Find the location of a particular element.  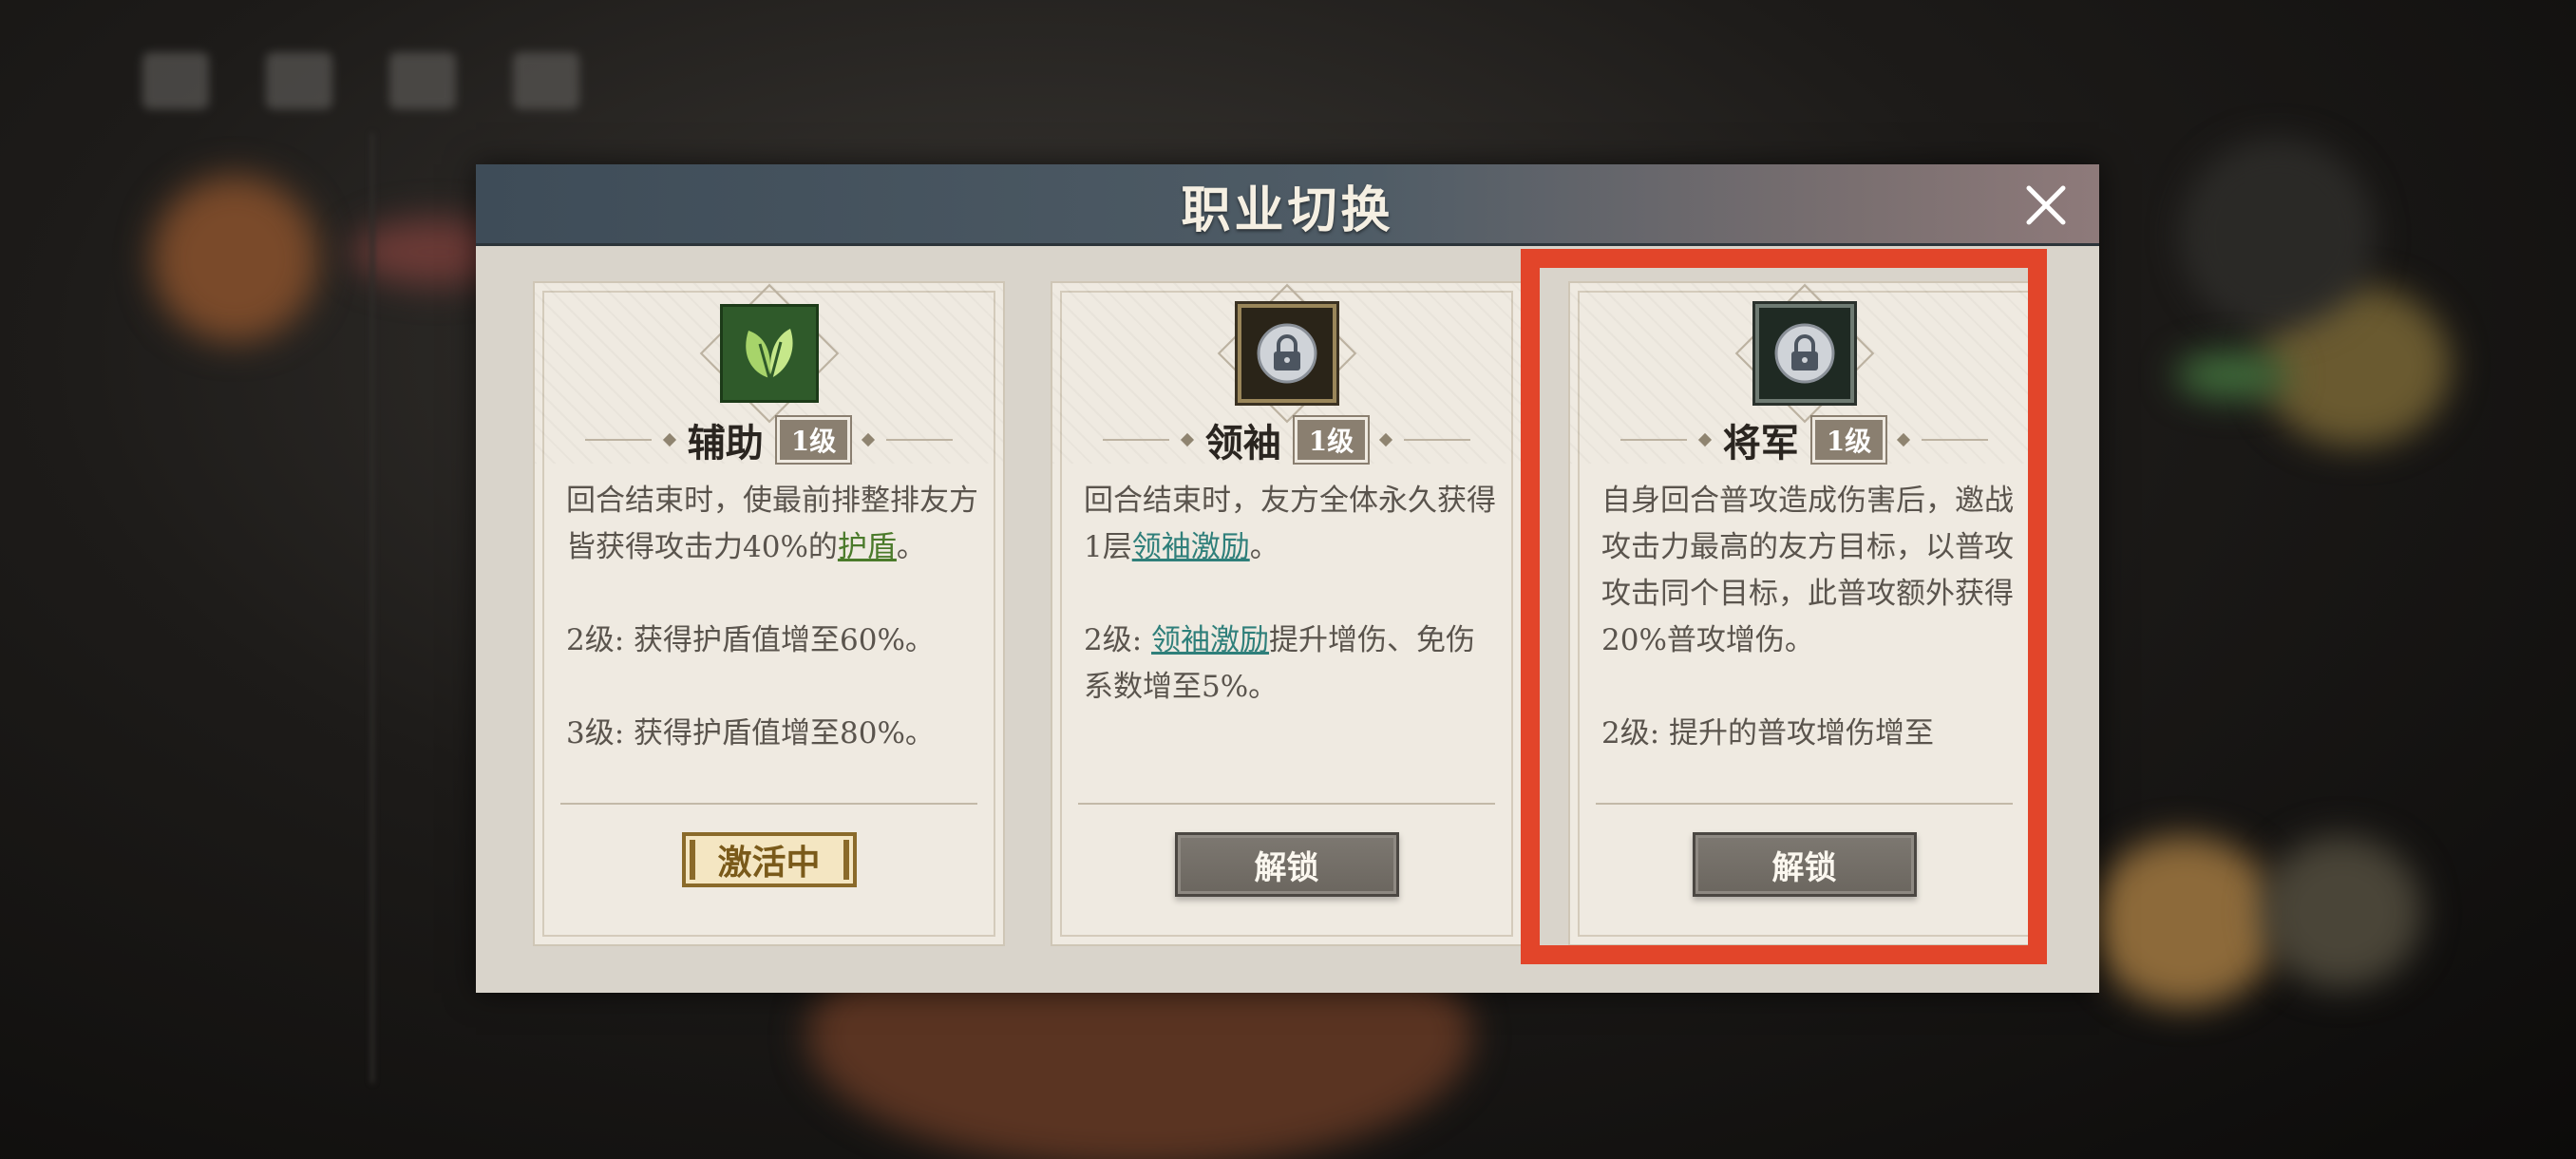

dialog-header: 职业切换 is located at coordinates (1287, 205).